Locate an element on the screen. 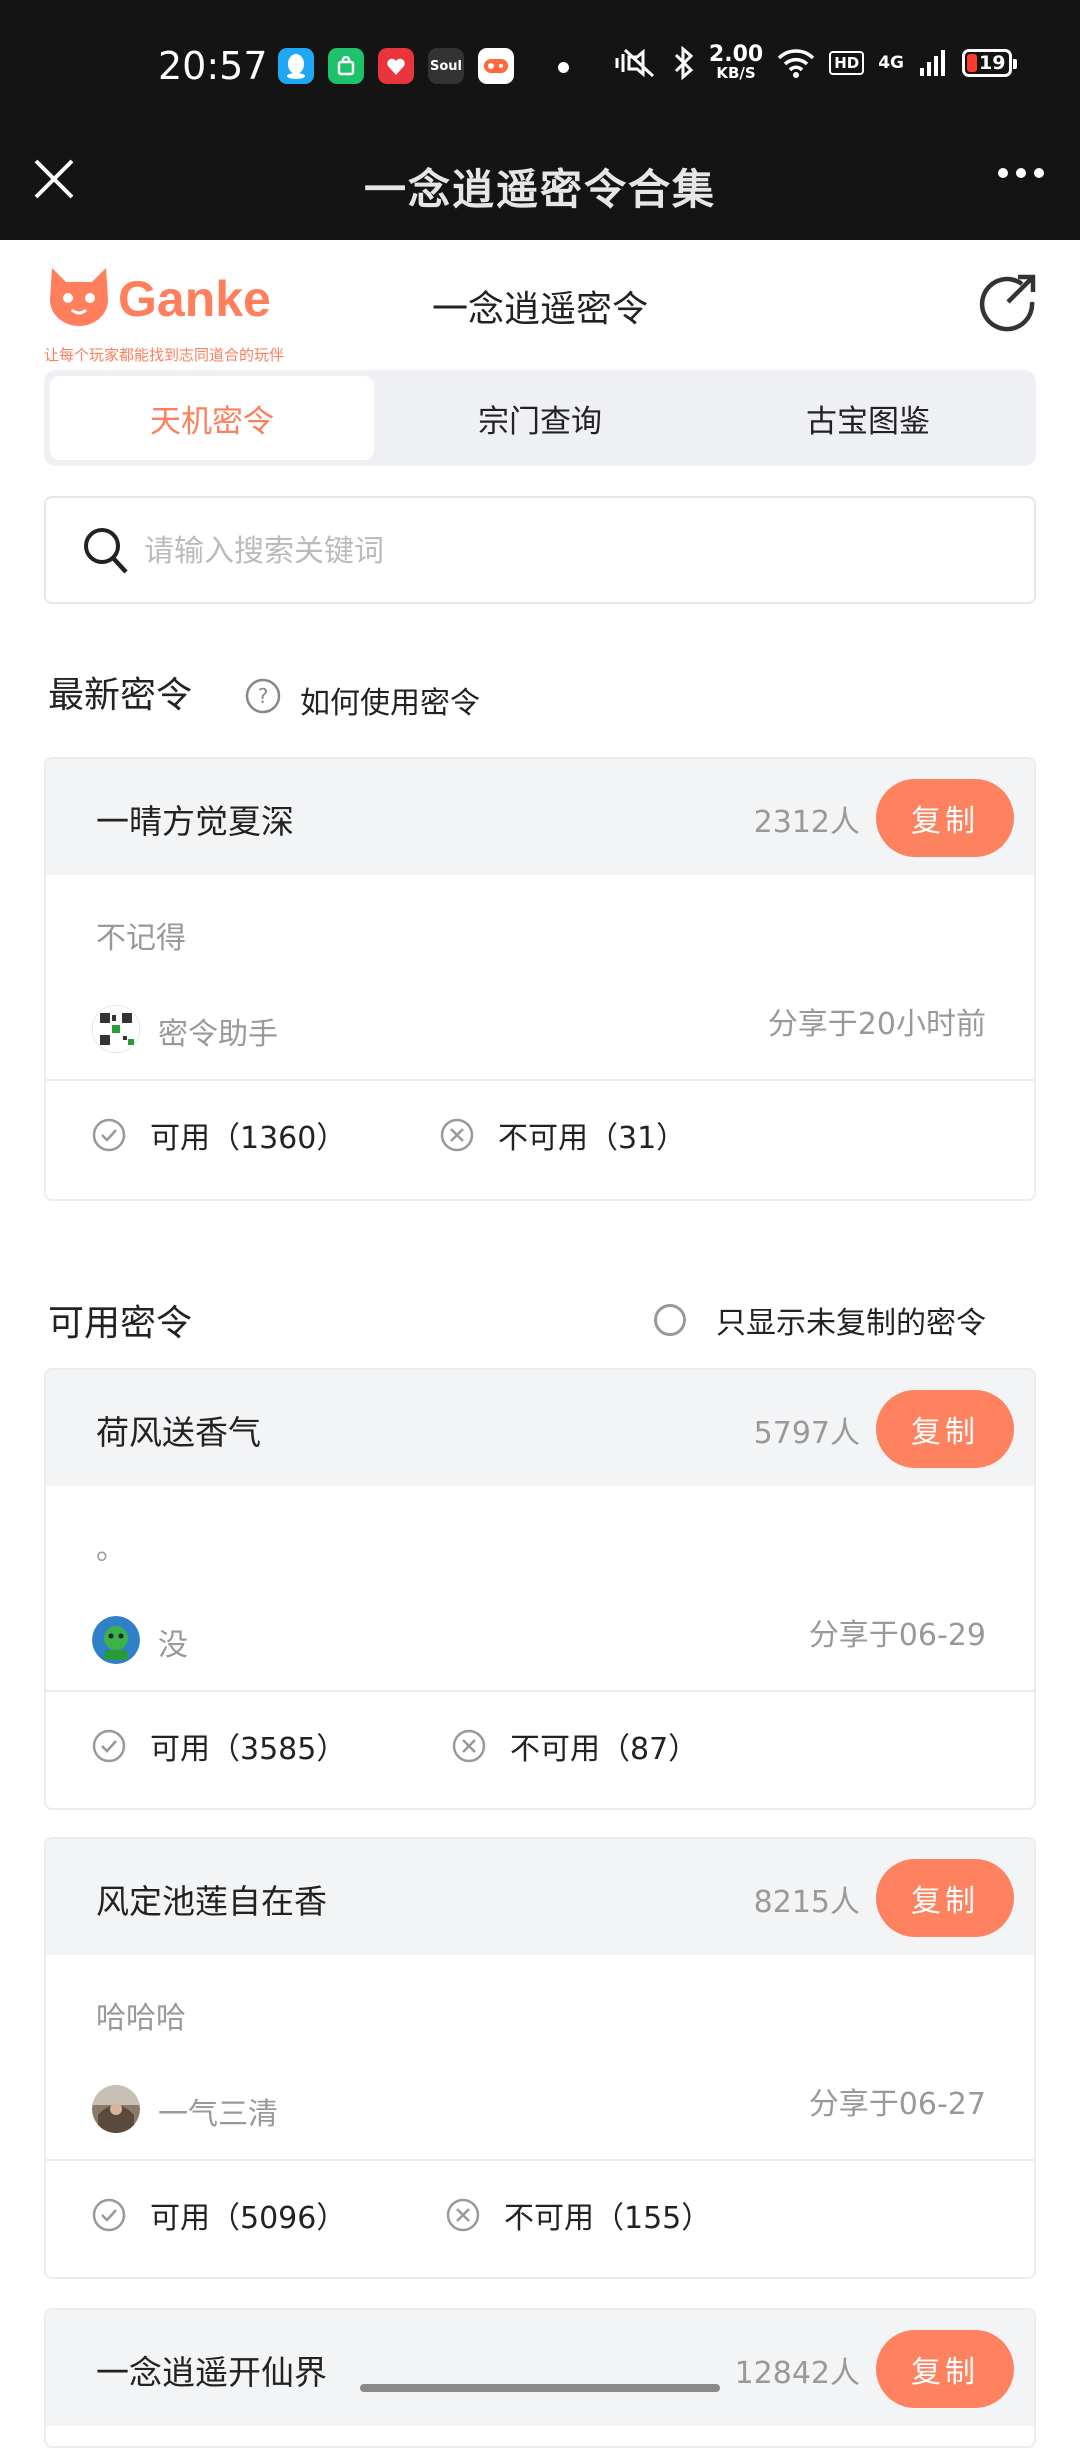 The width and height of the screenshot is (1080, 2448). code-name: 荷风送香气 is located at coordinates (178, 1432).